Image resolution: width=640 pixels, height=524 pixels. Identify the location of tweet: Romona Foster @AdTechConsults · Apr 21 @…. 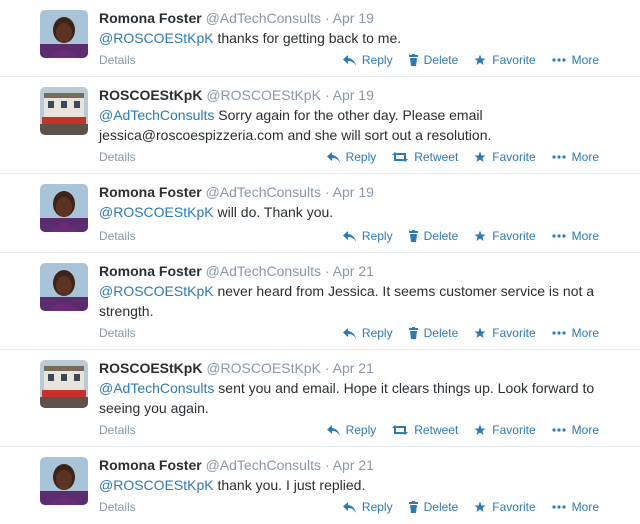
(320, 485).